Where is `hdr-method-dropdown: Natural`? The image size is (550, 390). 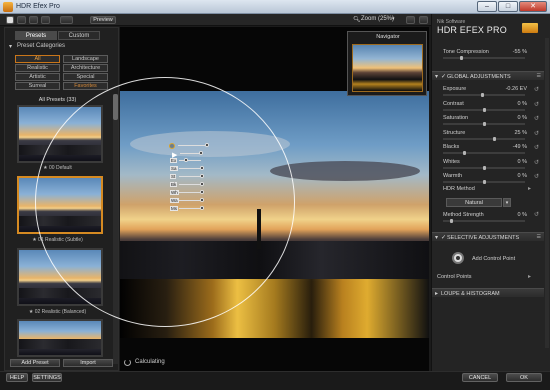 hdr-method-dropdown: Natural is located at coordinates (474, 202).